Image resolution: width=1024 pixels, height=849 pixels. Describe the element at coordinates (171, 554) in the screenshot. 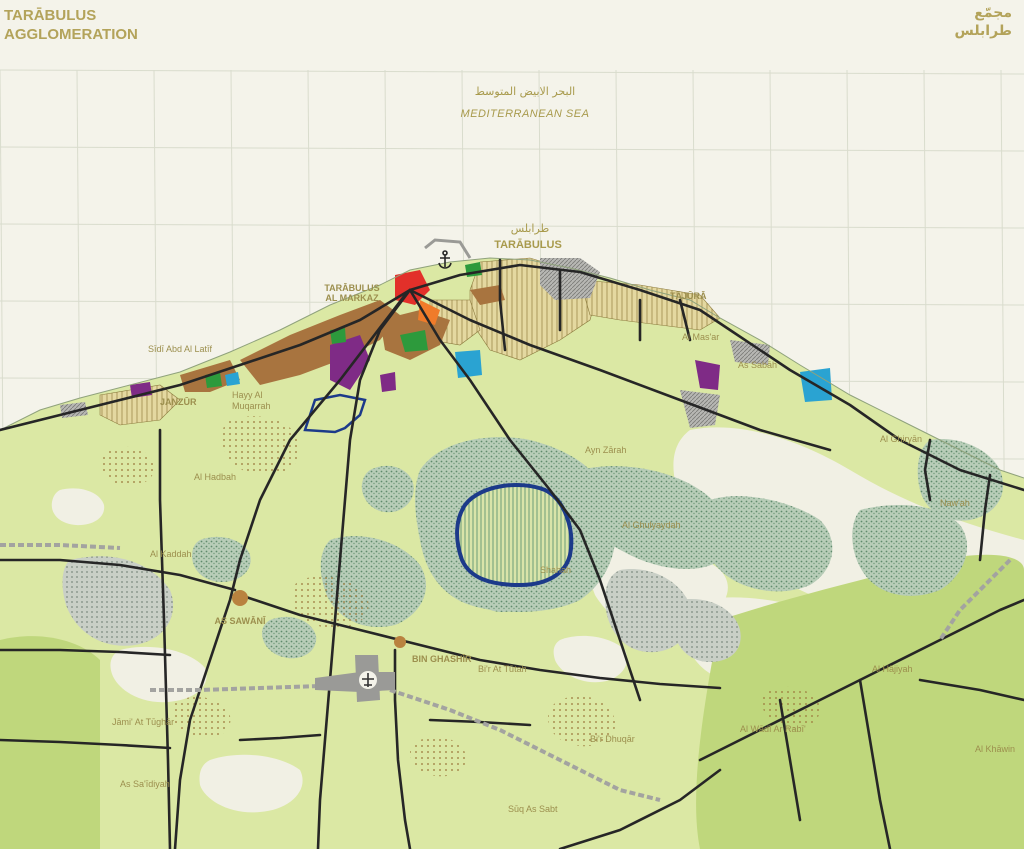

I see `label-al-kaddah: Al Kaddah` at that location.